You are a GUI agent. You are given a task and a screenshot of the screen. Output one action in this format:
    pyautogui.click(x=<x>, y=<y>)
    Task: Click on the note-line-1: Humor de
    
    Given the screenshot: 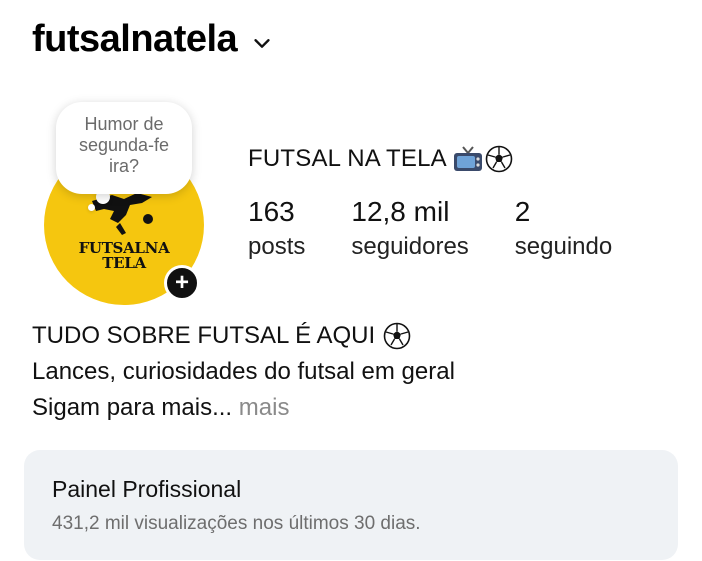 What is the action you would take?
    pyautogui.click(x=124, y=124)
    